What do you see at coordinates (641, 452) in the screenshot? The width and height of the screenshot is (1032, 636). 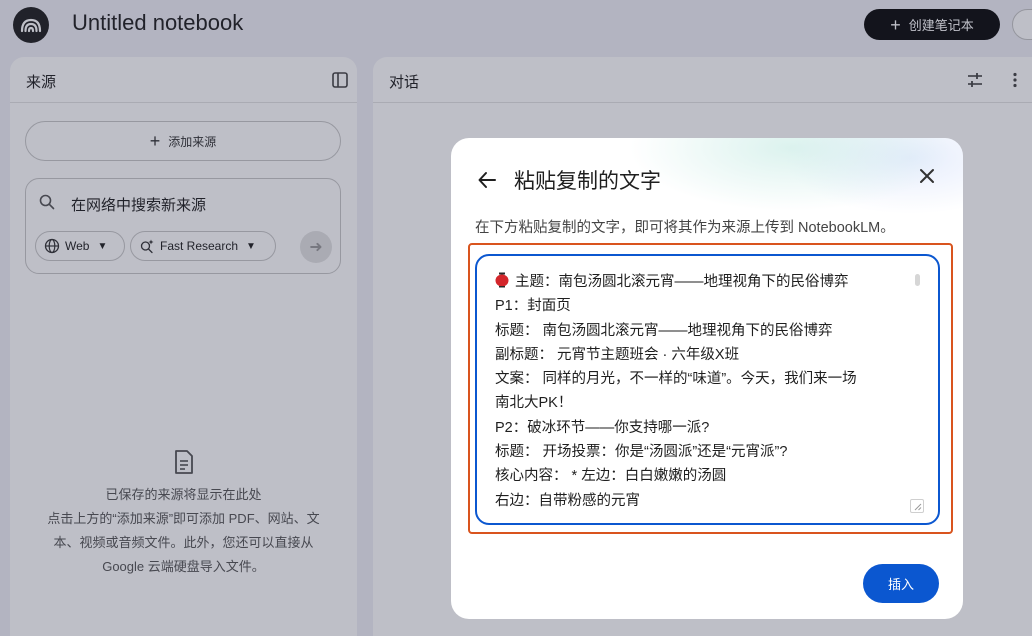 I see `text-line: 标题： 开场投票：你是“汤圆派”还是“元宵派”?` at bounding box center [641, 452].